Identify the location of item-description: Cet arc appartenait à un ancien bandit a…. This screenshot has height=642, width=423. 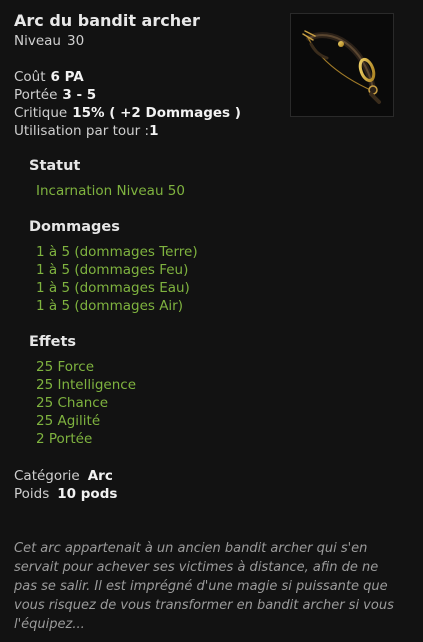
(204, 586).